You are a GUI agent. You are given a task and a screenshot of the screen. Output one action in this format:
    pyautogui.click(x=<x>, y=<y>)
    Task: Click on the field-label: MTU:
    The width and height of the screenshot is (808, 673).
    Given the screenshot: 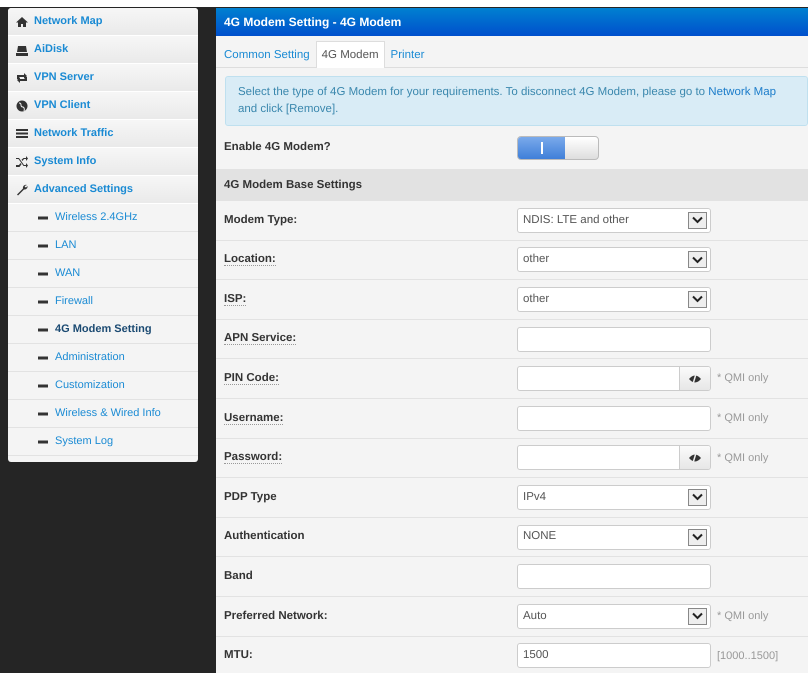 What is the action you would take?
    pyautogui.click(x=238, y=655)
    